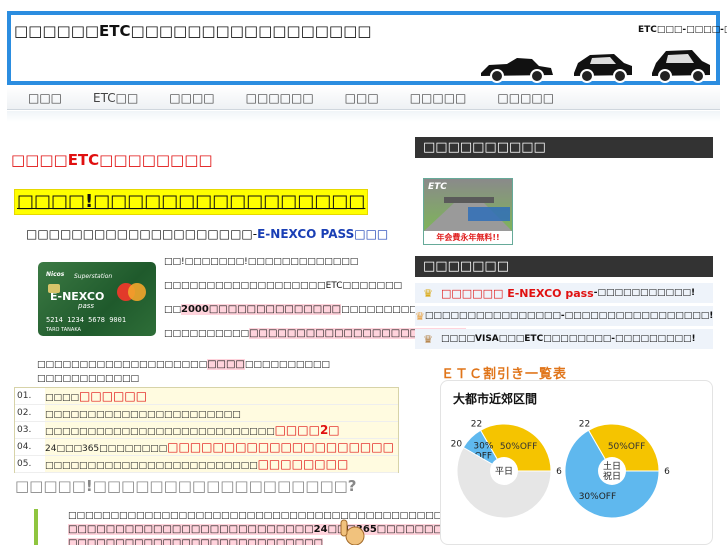 Image resolution: width=727 pixels, height=545 pixels. I want to click on list-item: 01. □□□□□□□□□□, so click(206, 396).